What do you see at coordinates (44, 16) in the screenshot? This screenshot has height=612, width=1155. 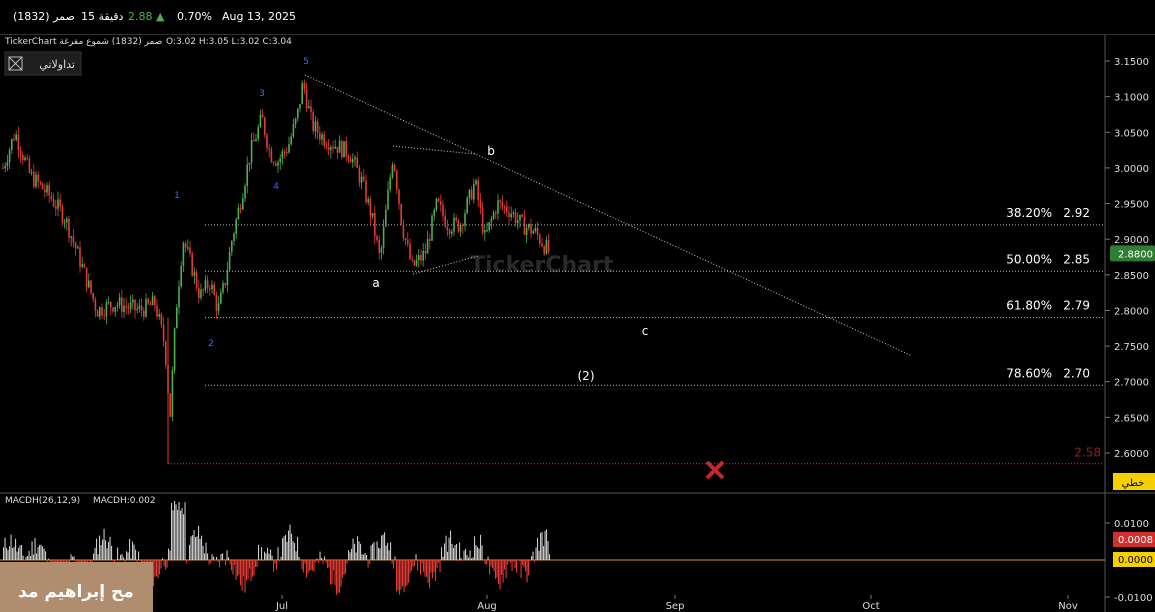 I see `symbol-label: صمر (1832)` at bounding box center [44, 16].